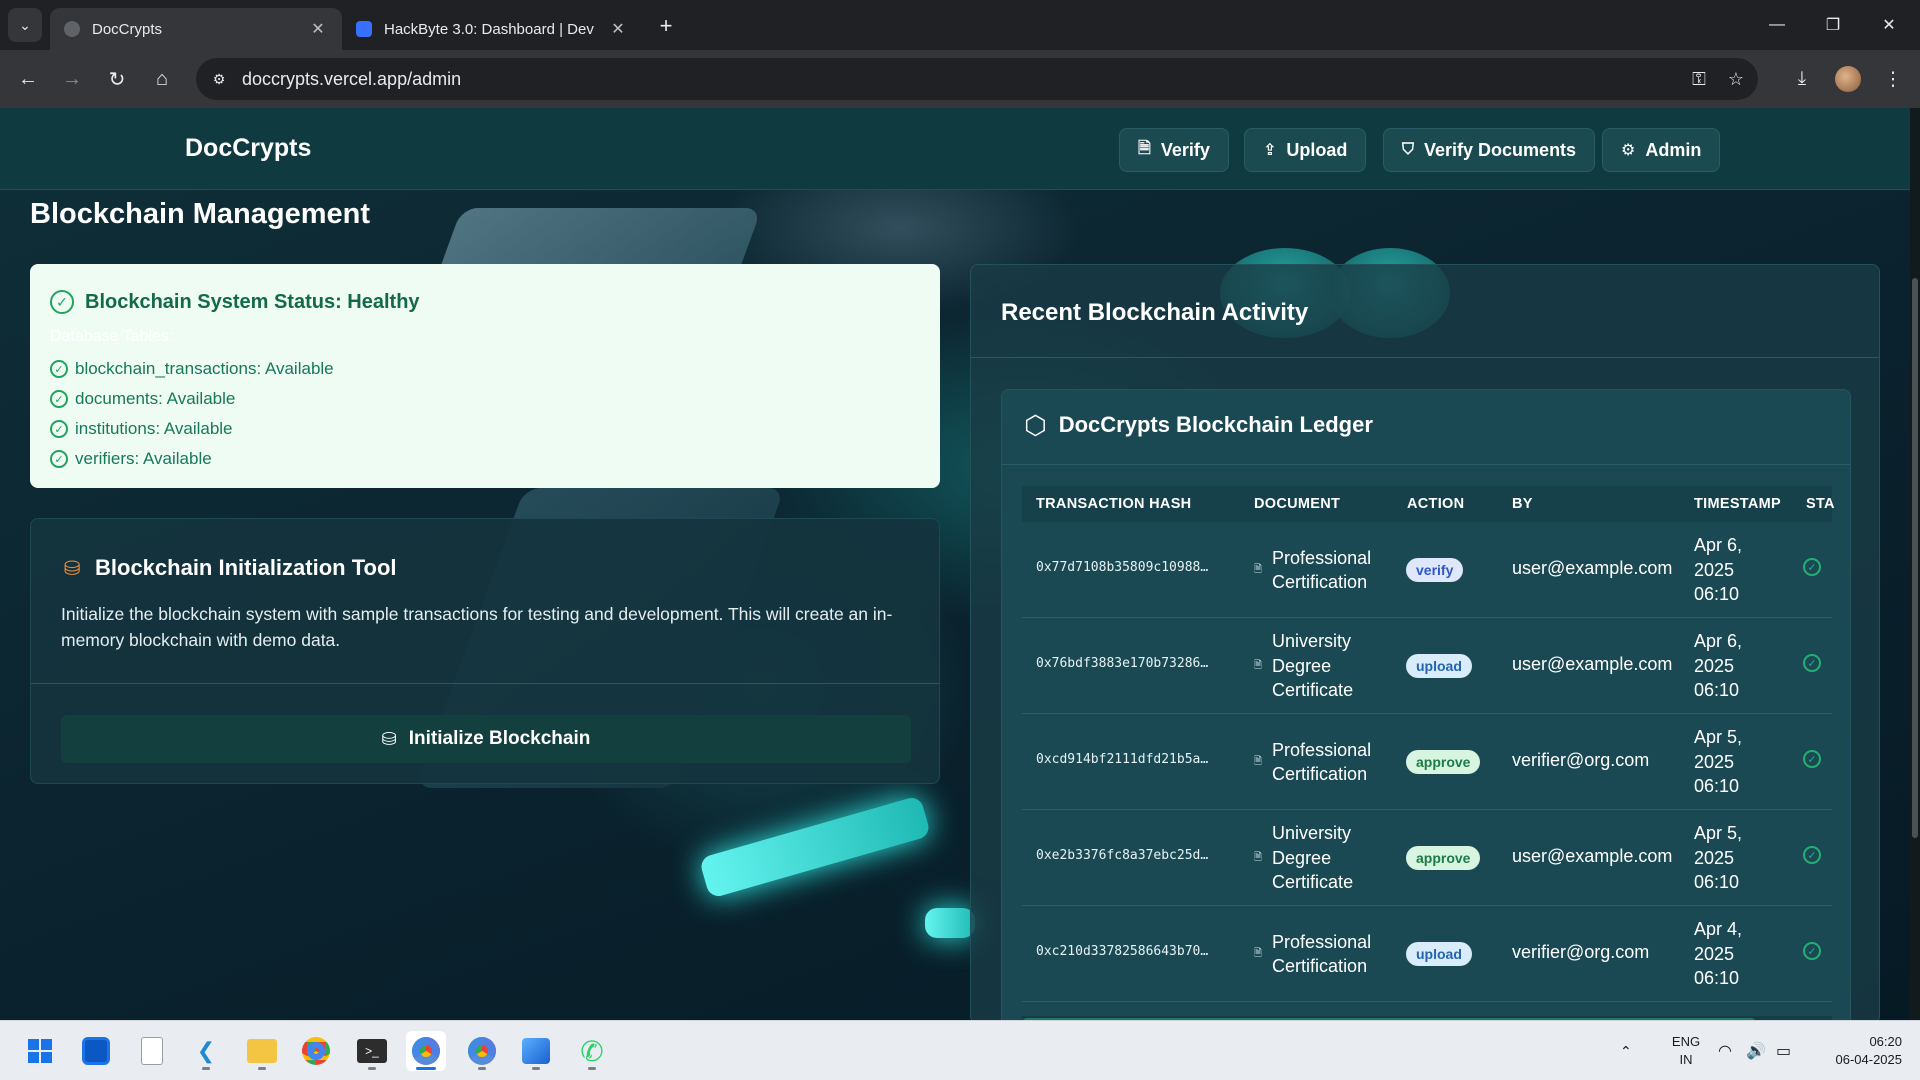  I want to click on init-tool-heading: ⛁ Blockchain Initialization Tool, so click(229, 568).